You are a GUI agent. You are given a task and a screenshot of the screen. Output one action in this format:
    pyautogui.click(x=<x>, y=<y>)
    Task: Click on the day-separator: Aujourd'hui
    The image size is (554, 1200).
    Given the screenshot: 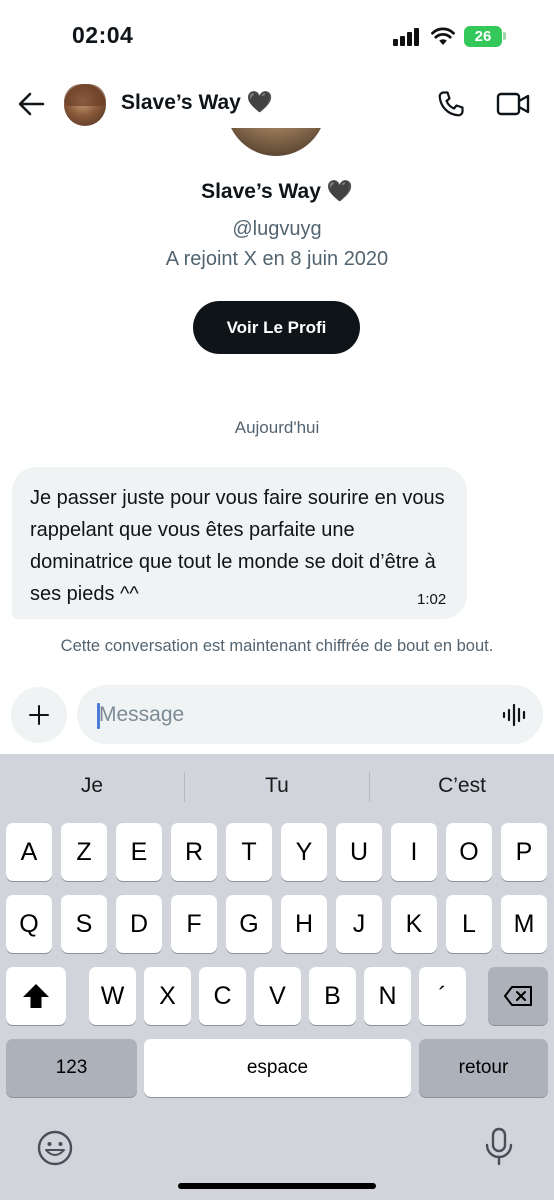 What is the action you would take?
    pyautogui.click(x=277, y=427)
    